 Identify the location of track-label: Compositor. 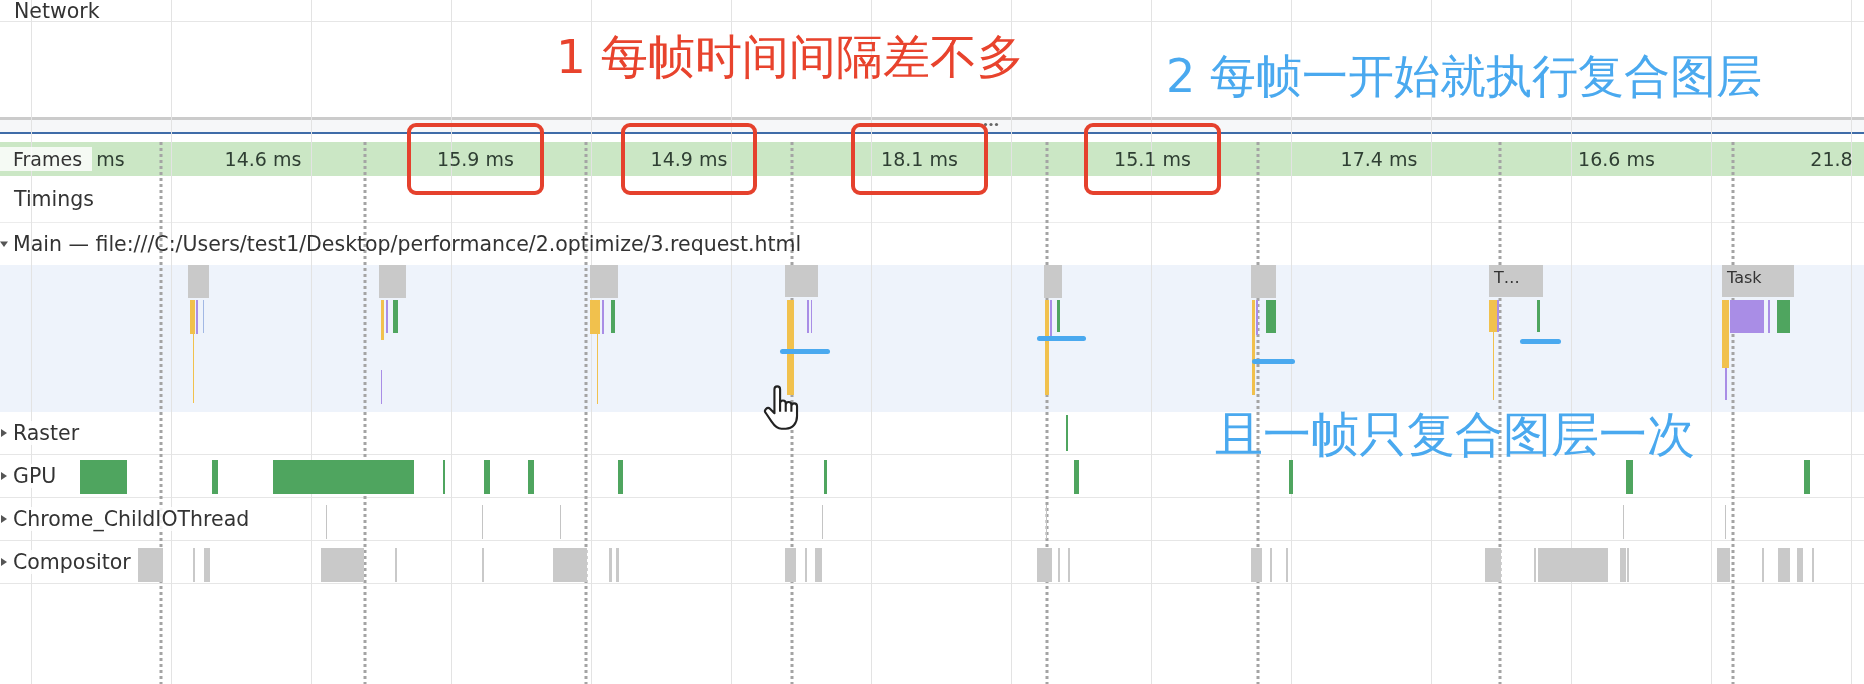
(73, 562).